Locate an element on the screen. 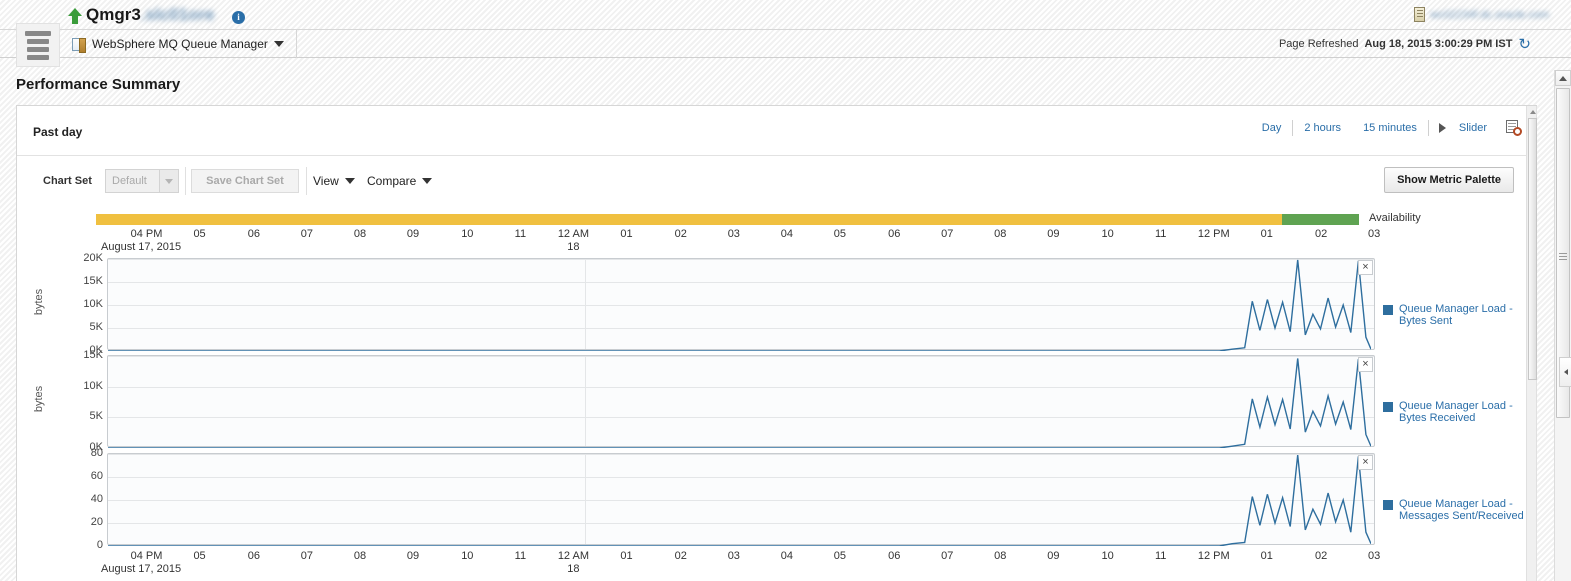  plot-area-0: × is located at coordinates (741, 304).